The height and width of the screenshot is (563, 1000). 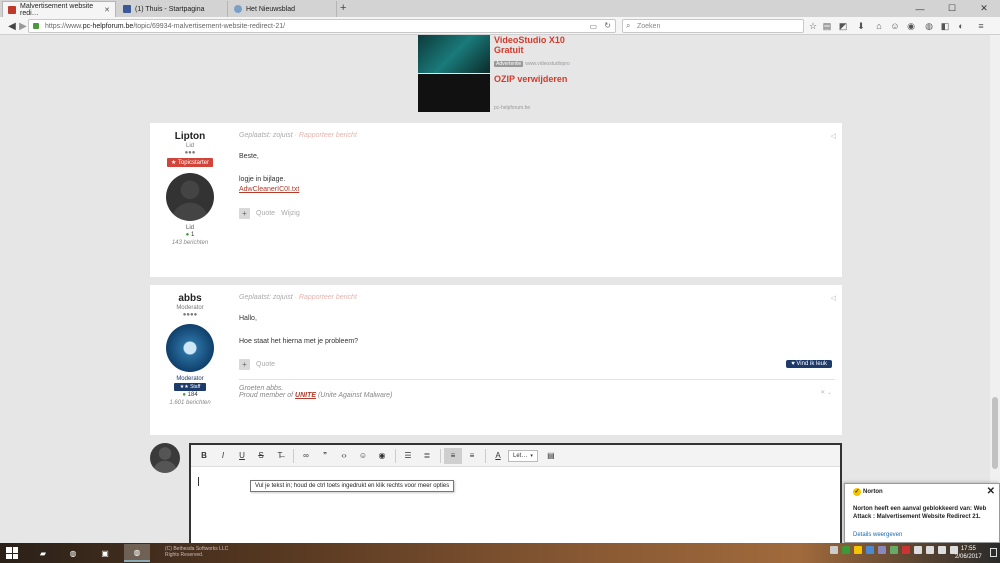 What do you see at coordinates (539, 45) in the screenshot?
I see `ad-title: VideoStudio X10 Gratuit` at bounding box center [539, 45].